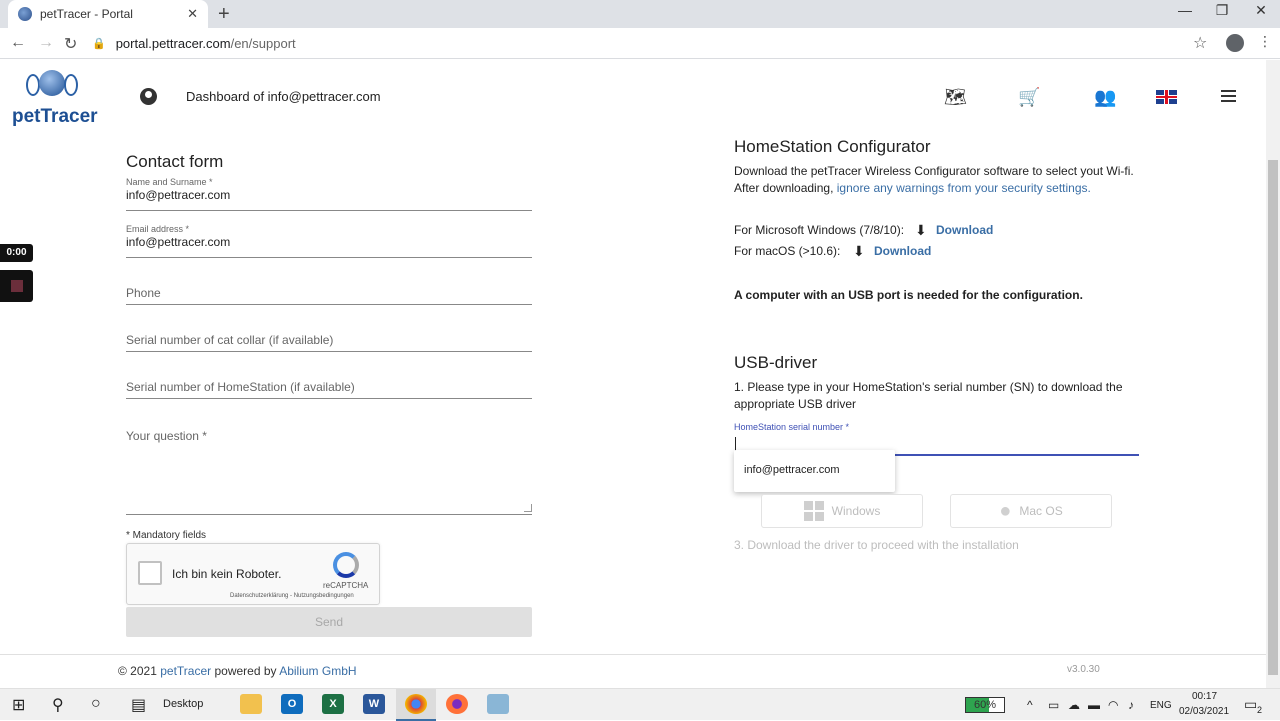 The width and height of the screenshot is (1280, 721). Describe the element at coordinates (1161, 705) in the screenshot. I see `language-indicator: ENG` at that location.